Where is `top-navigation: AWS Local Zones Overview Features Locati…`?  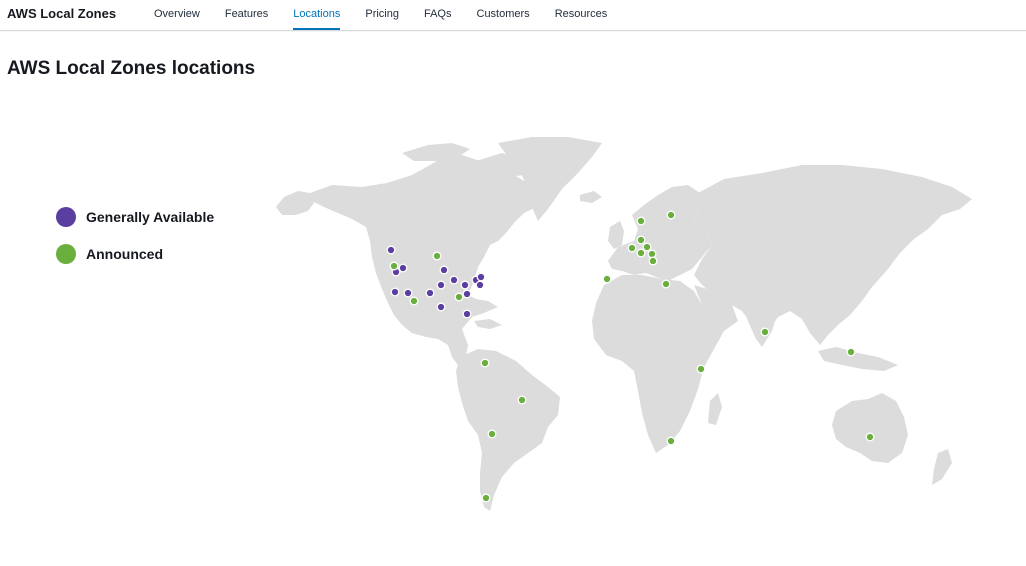 top-navigation: AWS Local Zones Overview Features Locati… is located at coordinates (513, 15).